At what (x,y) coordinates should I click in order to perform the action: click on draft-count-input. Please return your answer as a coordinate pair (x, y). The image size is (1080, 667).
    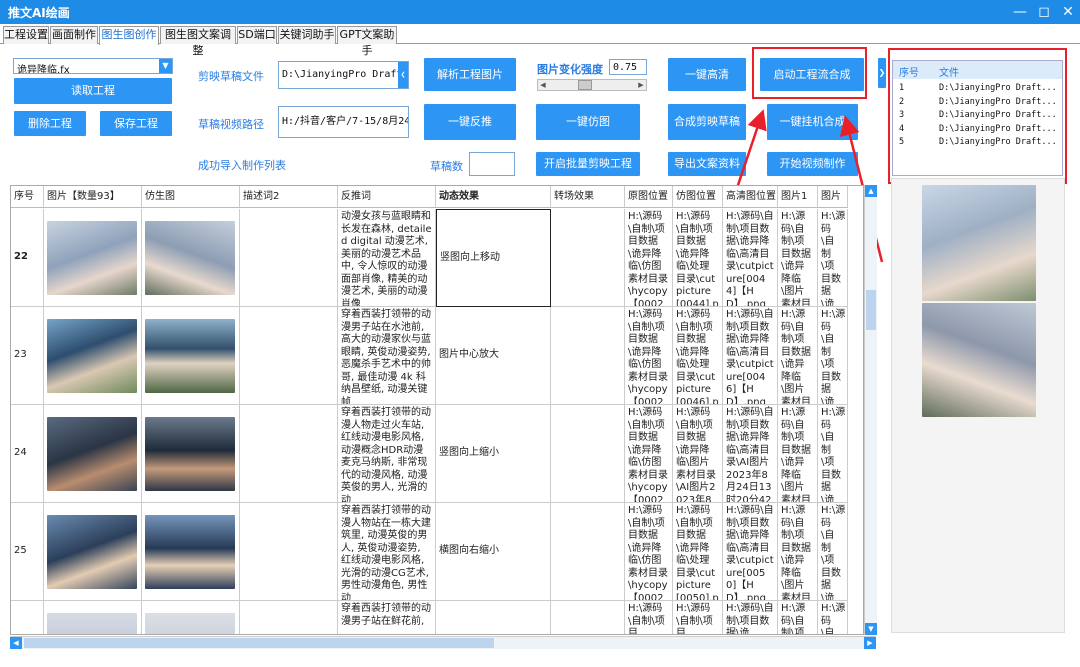
    Looking at the image, I should click on (492, 164).